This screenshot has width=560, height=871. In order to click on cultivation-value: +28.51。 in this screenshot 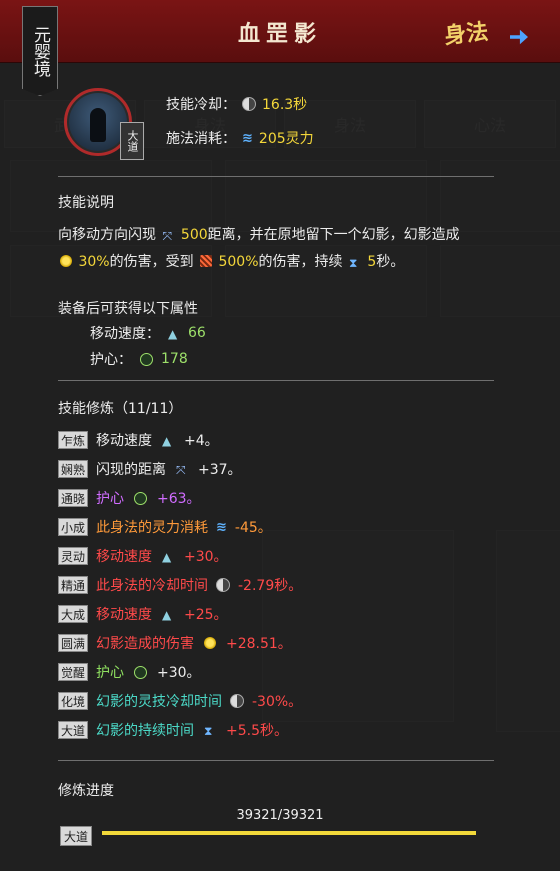, I will do `click(259, 644)`.